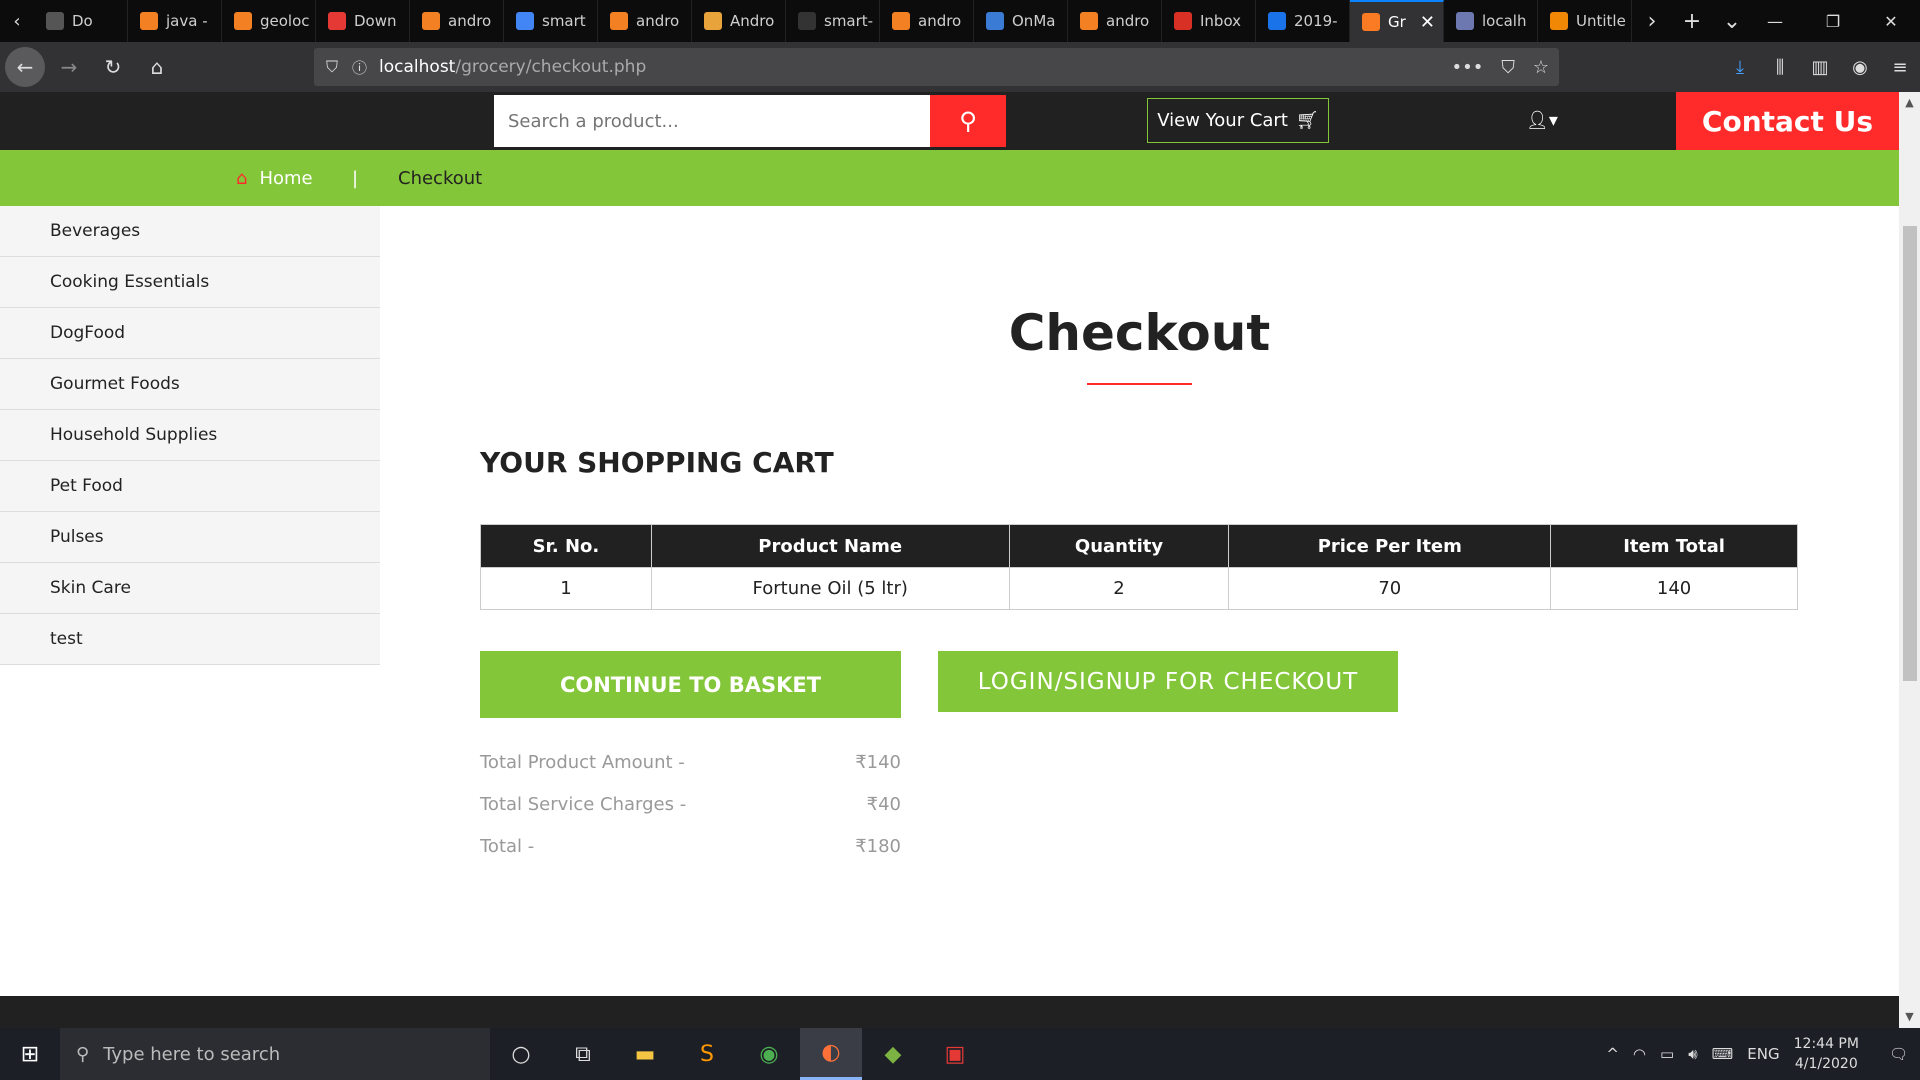 This screenshot has width=1920, height=1080. Describe the element at coordinates (190, 384) in the screenshot. I see `sidebar-item-gourmet-foods: Gourmet Foods` at that location.